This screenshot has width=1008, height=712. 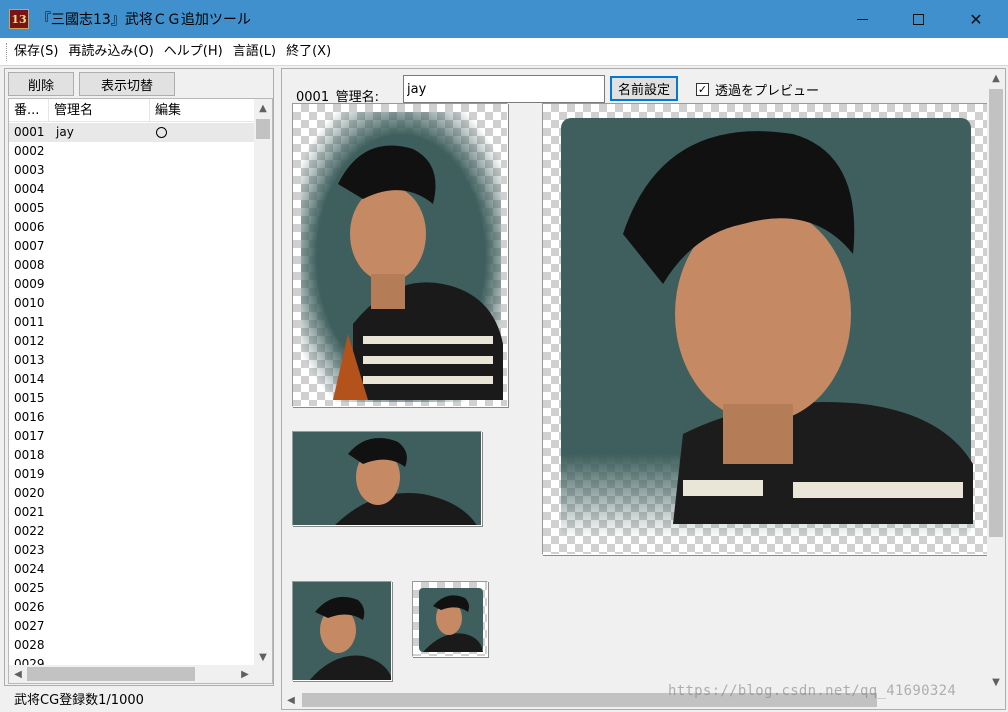 What do you see at coordinates (308, 52) in the screenshot?
I see `menu-exit: 終了(X)` at bounding box center [308, 52].